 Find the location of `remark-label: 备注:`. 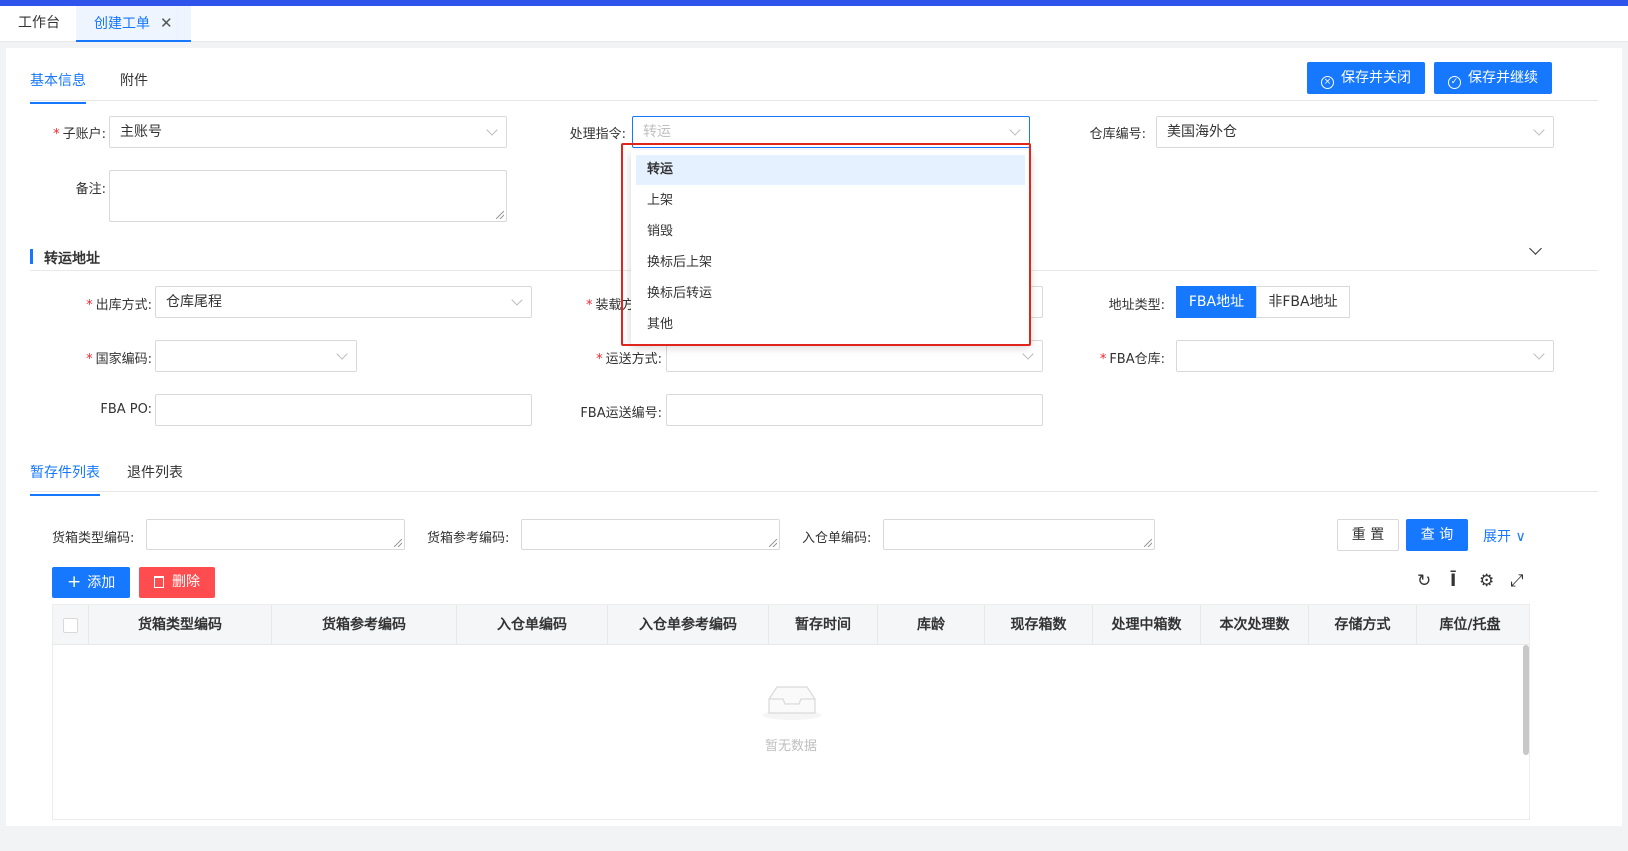

remark-label: 备注: is located at coordinates (90, 189).